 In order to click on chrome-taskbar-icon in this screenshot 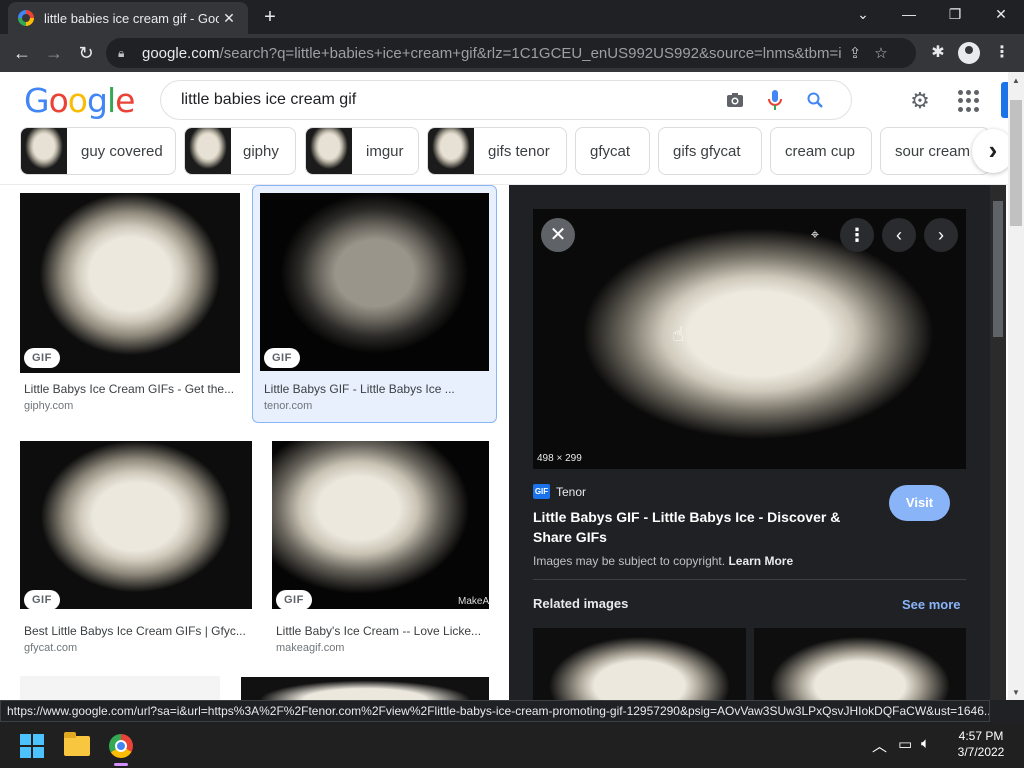, I will do `click(121, 746)`.